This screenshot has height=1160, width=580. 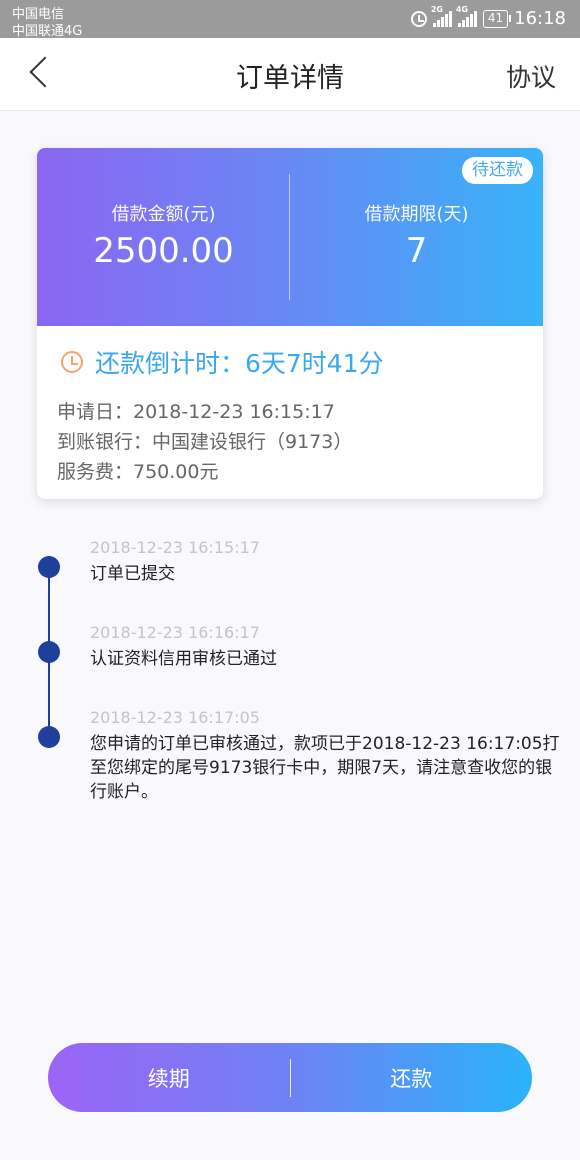 What do you see at coordinates (47, 31) in the screenshot?
I see `carrier-secondary: 中国联通4G` at bounding box center [47, 31].